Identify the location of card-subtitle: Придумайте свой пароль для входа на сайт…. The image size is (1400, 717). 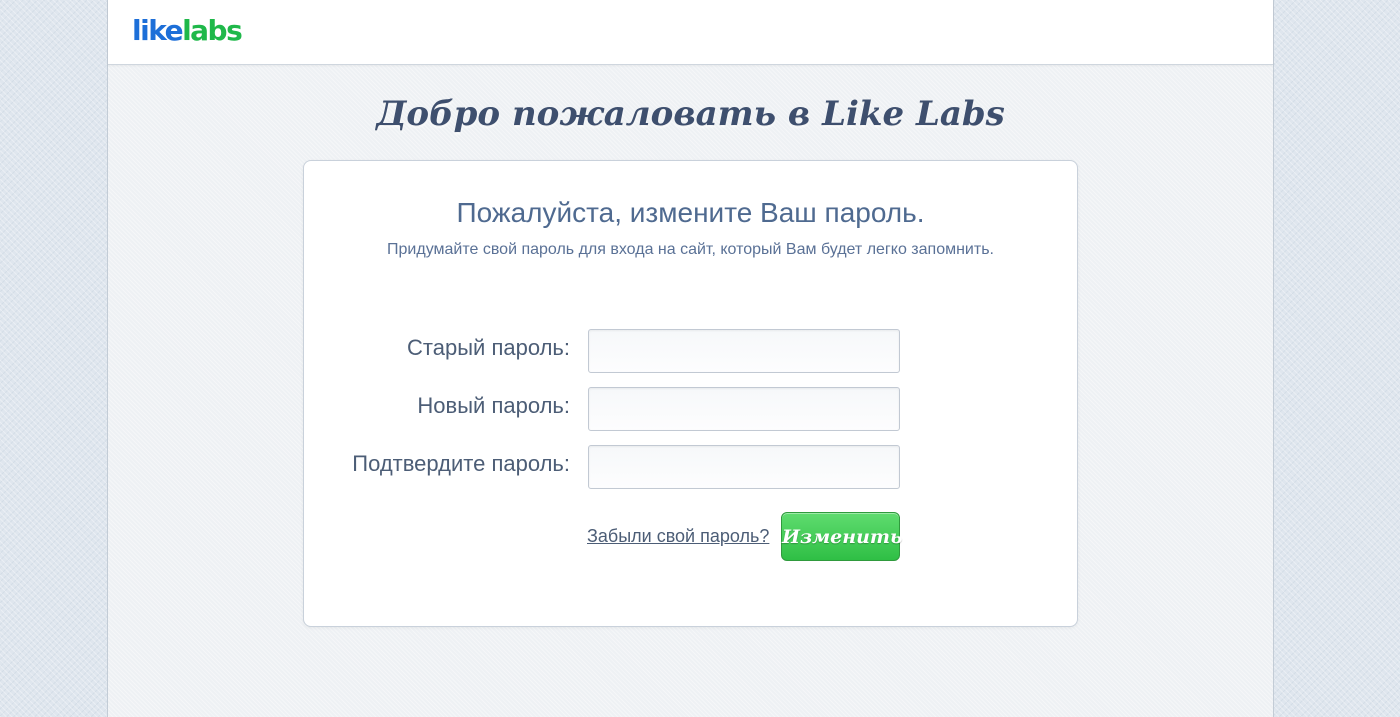
(690, 249).